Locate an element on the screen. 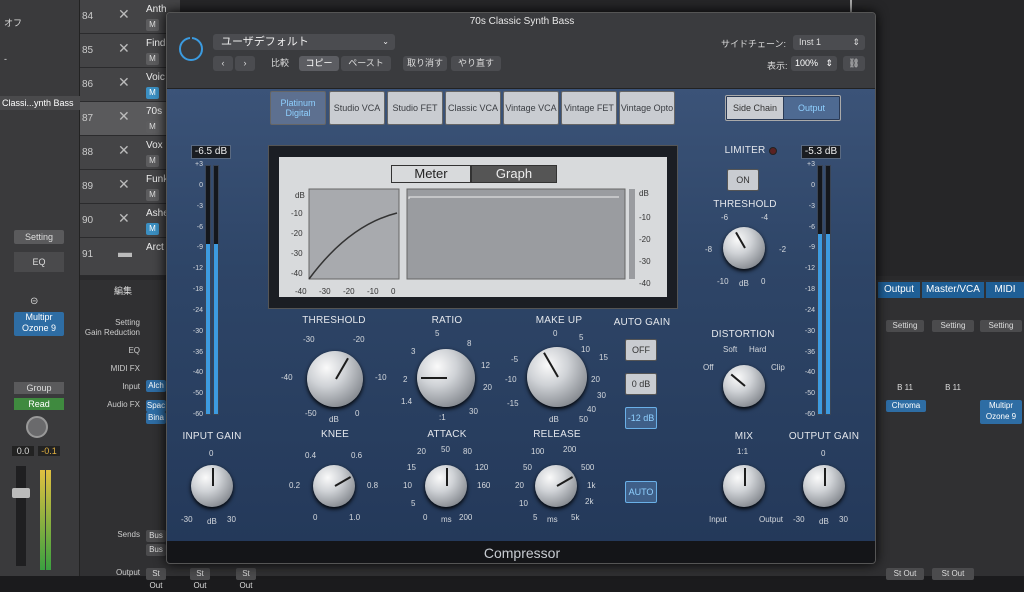 The width and height of the screenshot is (1024, 592). output-button: Output is located at coordinates (811, 108).